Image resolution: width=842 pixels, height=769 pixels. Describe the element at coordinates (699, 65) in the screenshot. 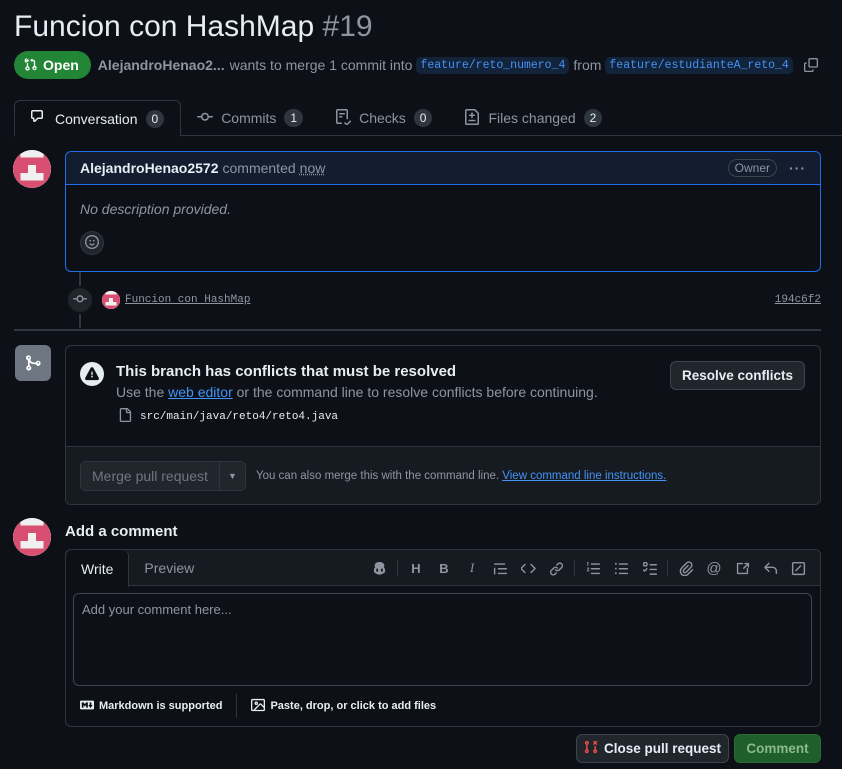

I see `head-branch: feature/estudianteA_reto_4` at that location.